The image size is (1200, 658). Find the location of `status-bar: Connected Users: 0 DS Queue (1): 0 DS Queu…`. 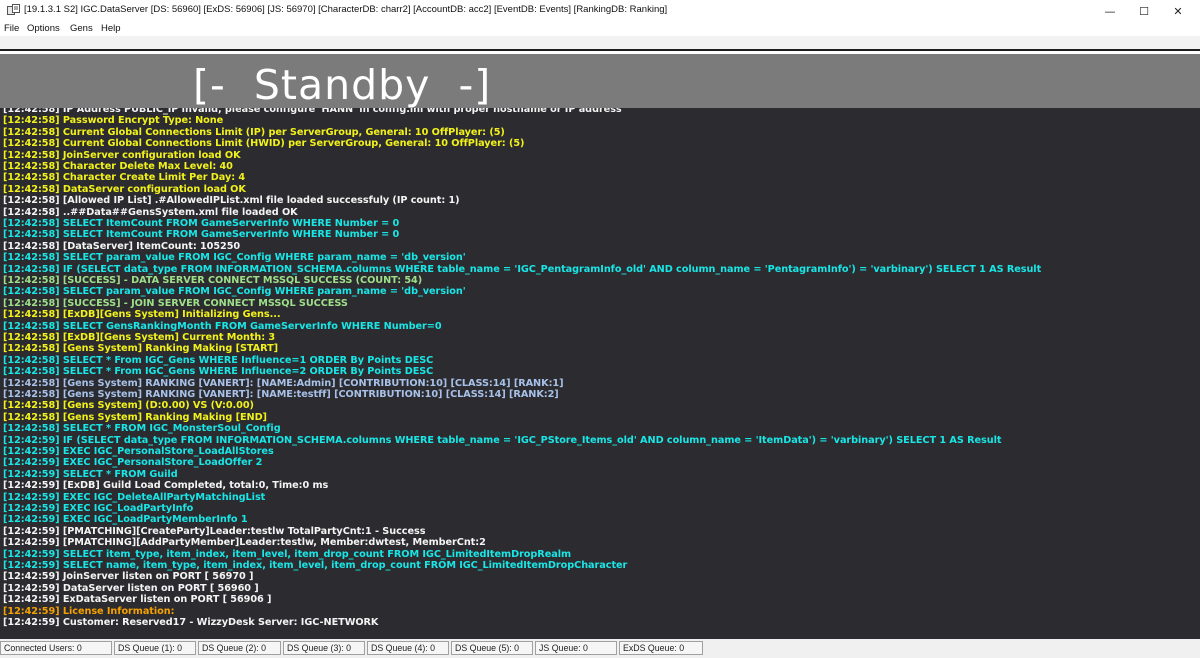

status-bar: Connected Users: 0 DS Queue (1): 0 DS Queu… is located at coordinates (600, 648).